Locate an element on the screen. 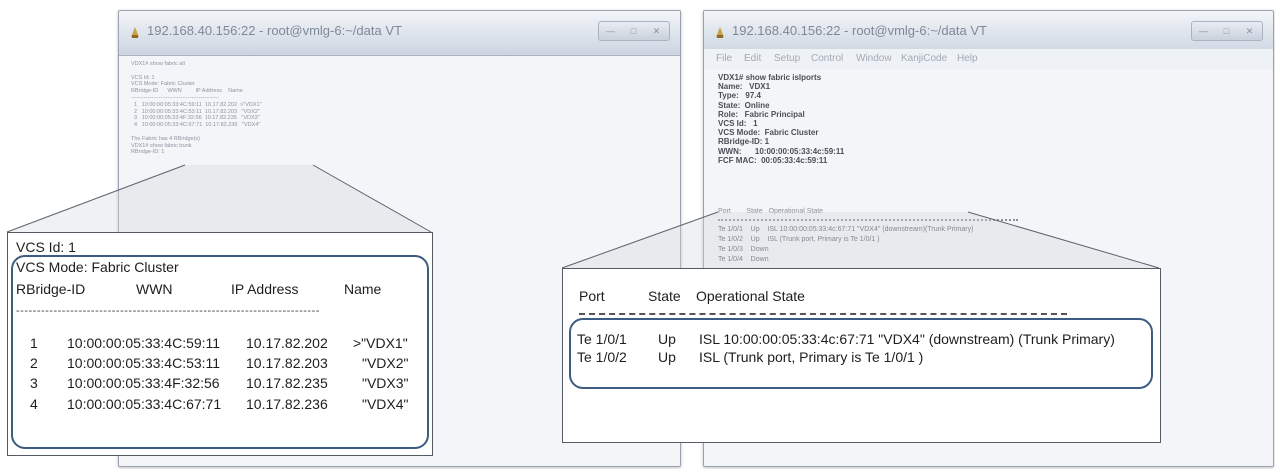 This screenshot has height=469, width=1275. row-2-operational-state: ISL (Trunk port, Primary is Te 1/0/1 ) is located at coordinates (811, 357).